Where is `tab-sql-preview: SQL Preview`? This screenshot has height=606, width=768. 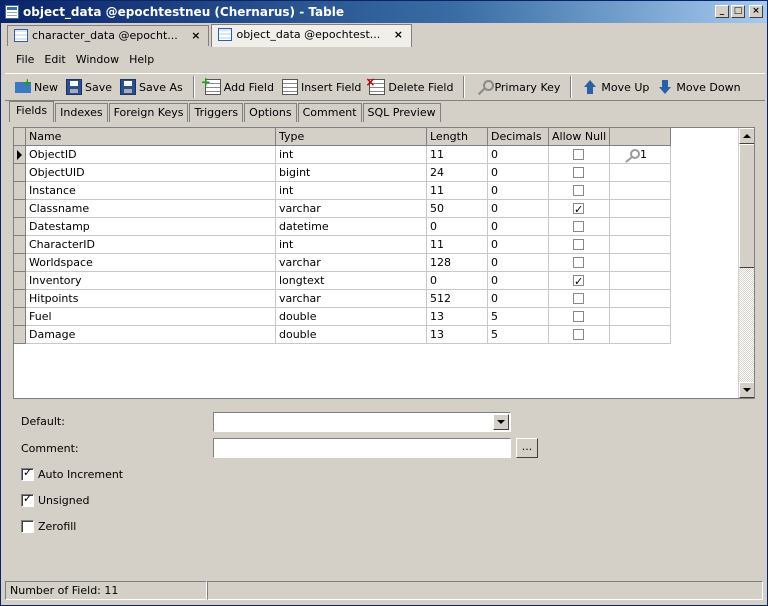
tab-sql-preview: SQL Preview is located at coordinates (401, 112).